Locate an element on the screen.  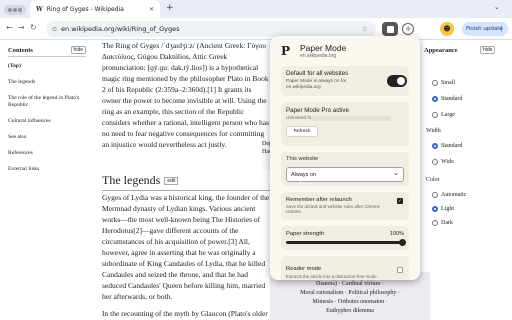
radio-label: Large is located at coordinates (448, 115).